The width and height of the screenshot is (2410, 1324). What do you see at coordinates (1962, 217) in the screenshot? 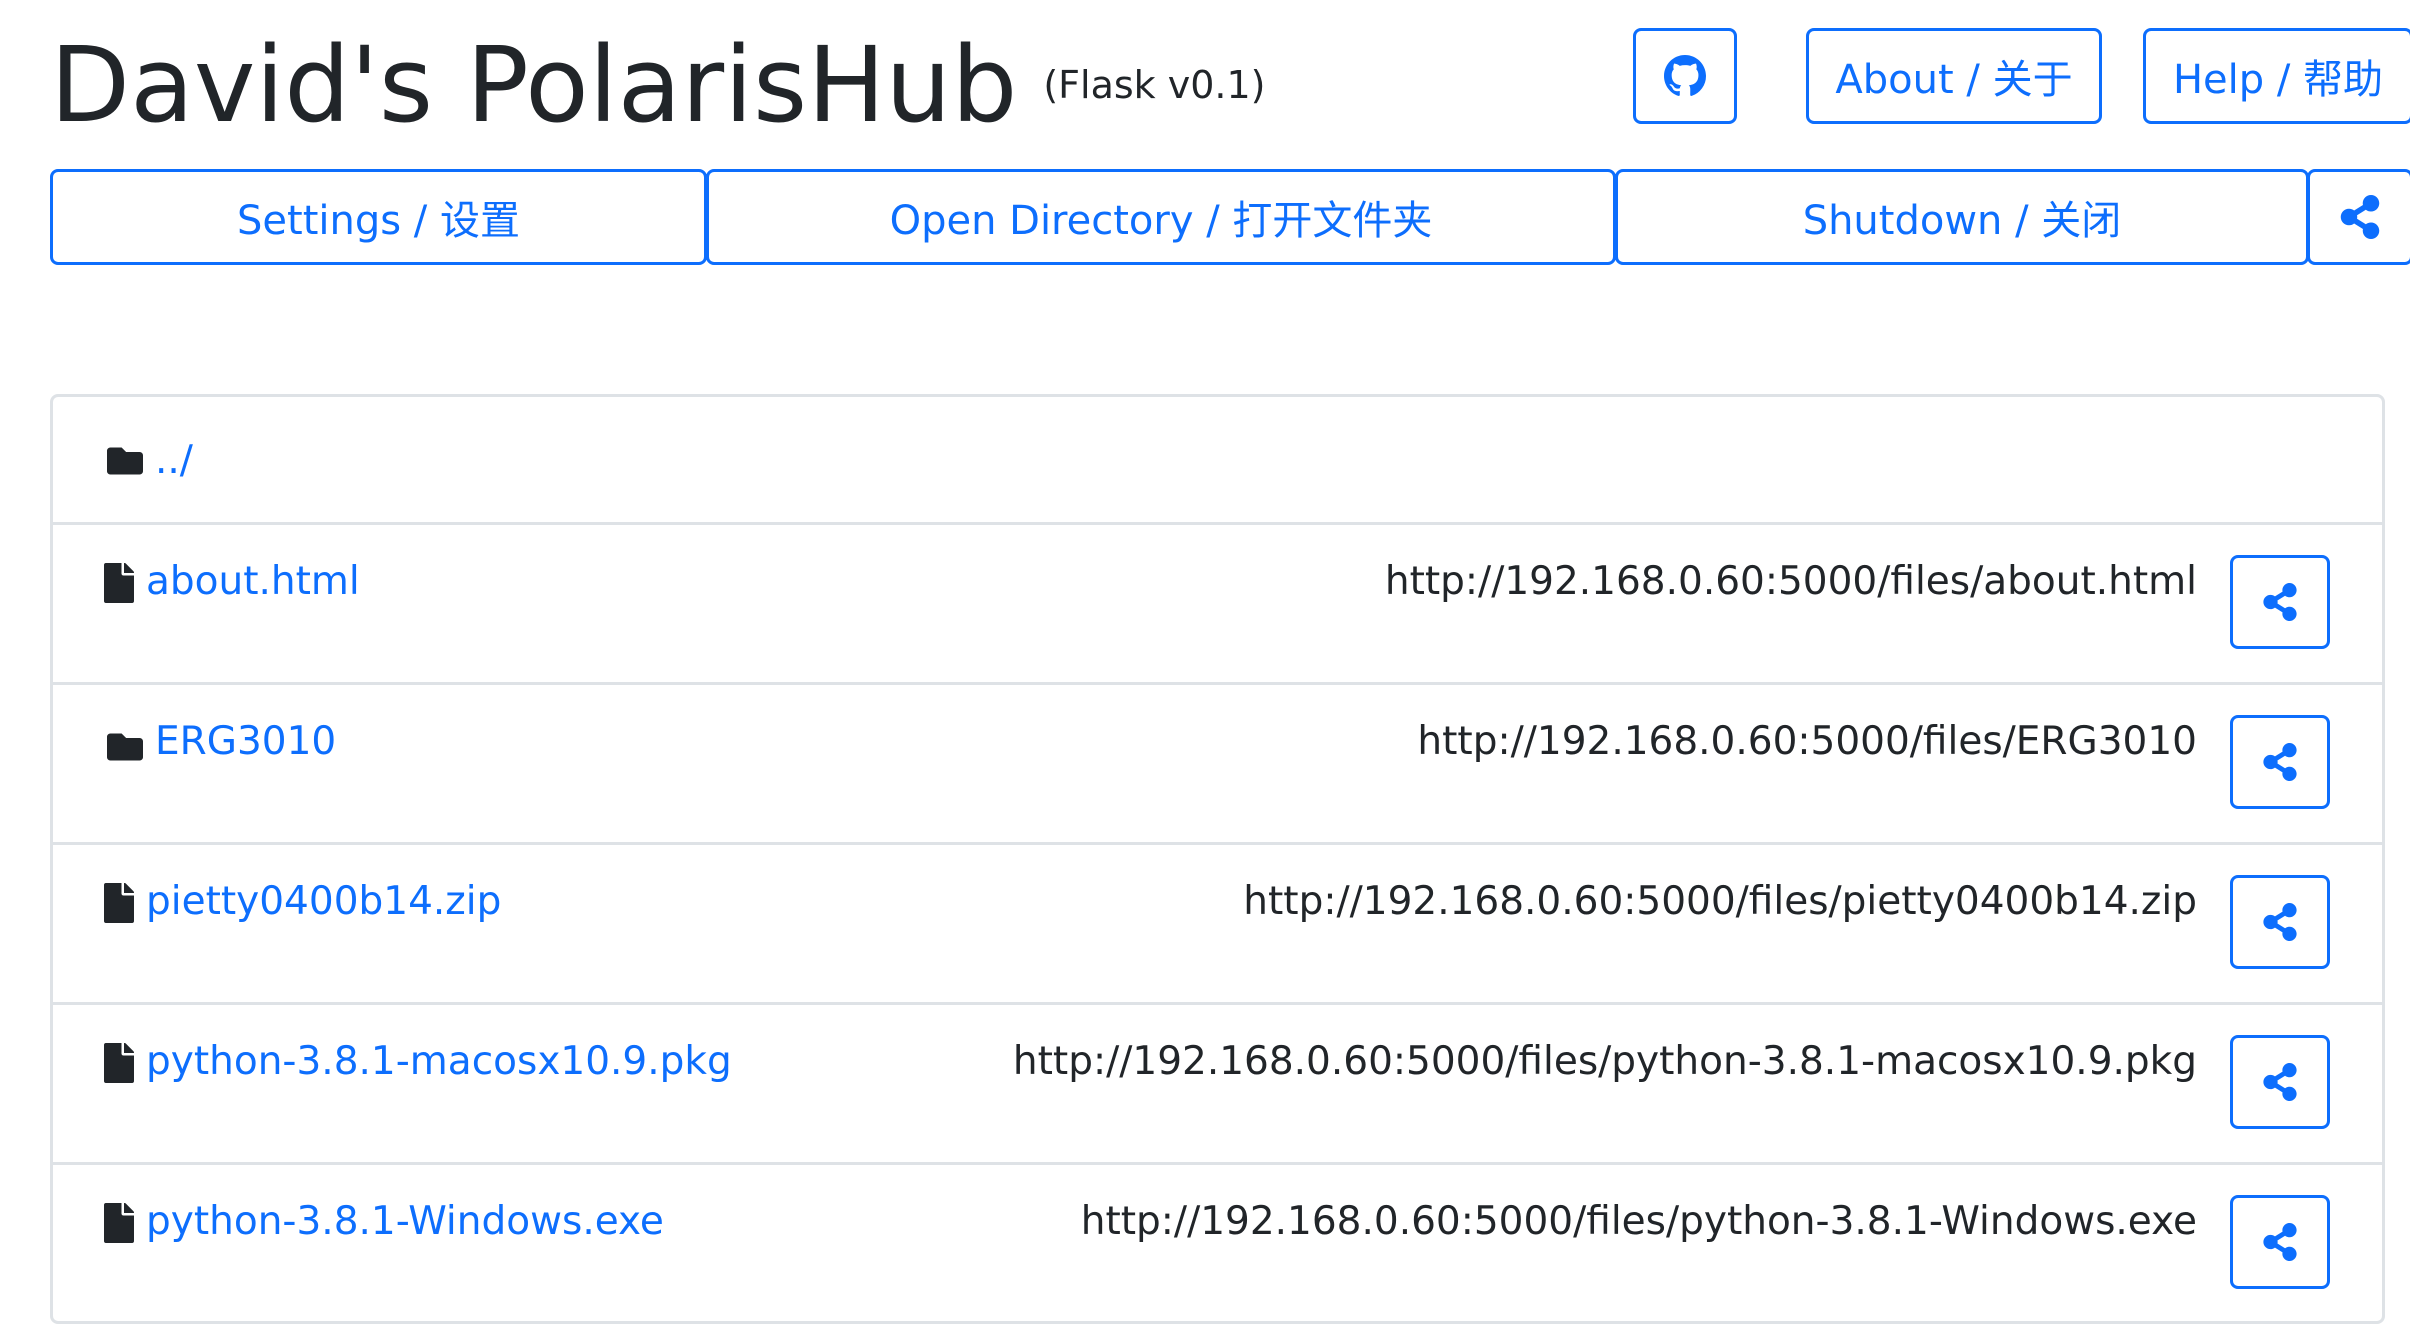
I see `shutdown-button: Shutdown / 关闭` at bounding box center [1962, 217].